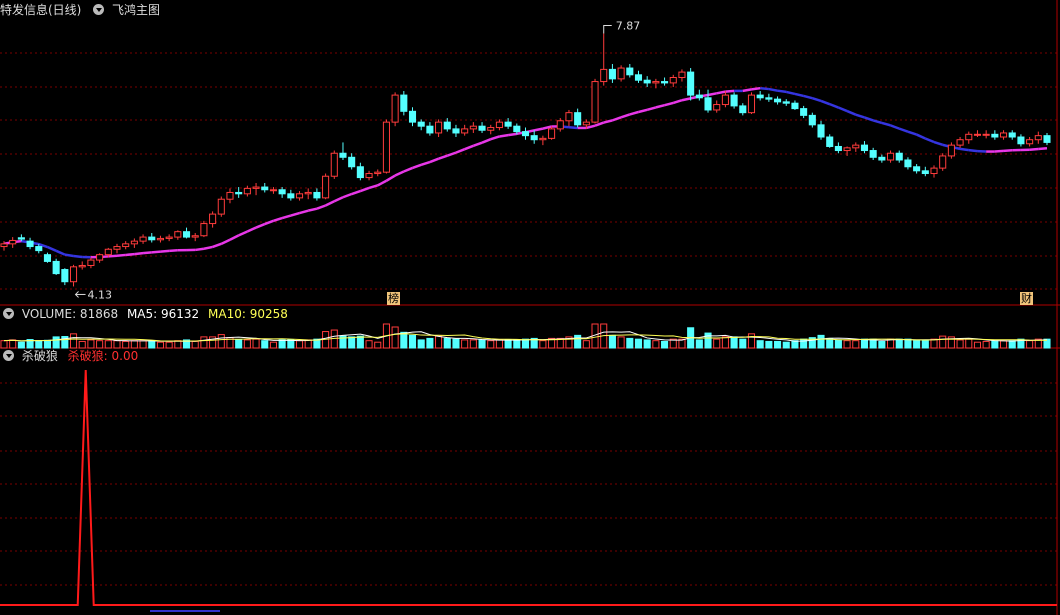  What do you see at coordinates (607, 29) in the screenshot?
I see `high-price-pointer` at bounding box center [607, 29].